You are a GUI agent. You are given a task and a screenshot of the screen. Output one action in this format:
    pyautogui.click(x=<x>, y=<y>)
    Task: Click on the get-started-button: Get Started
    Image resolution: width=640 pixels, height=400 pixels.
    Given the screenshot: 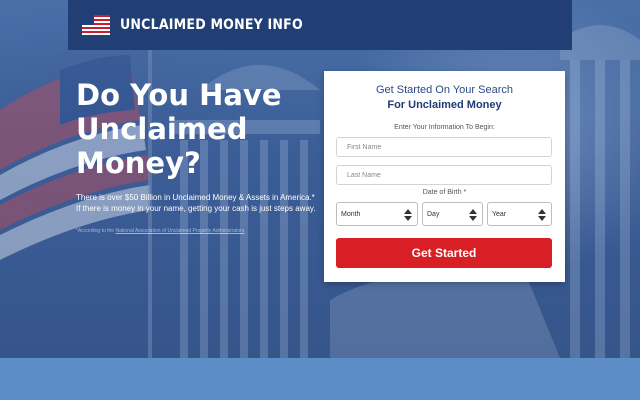 What is the action you would take?
    pyautogui.click(x=444, y=253)
    